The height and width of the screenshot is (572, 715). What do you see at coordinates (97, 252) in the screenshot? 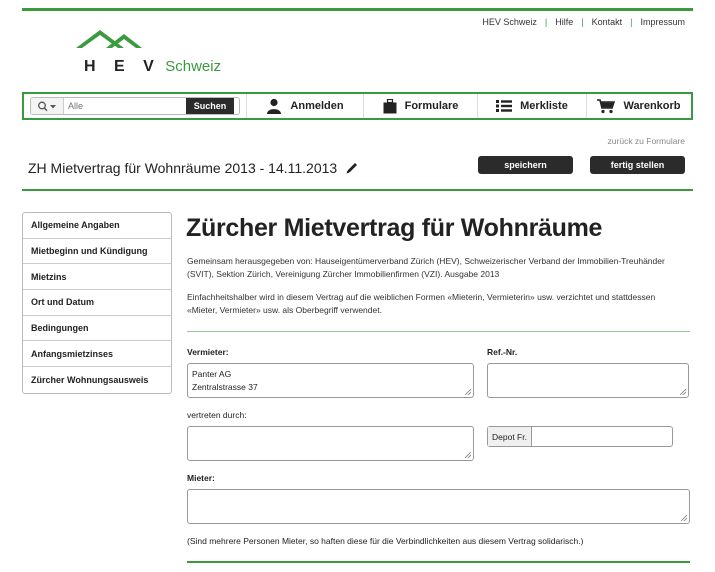
I see `sidebar-item-mietbeginn: Mietbeginn und Kündigung` at bounding box center [97, 252].